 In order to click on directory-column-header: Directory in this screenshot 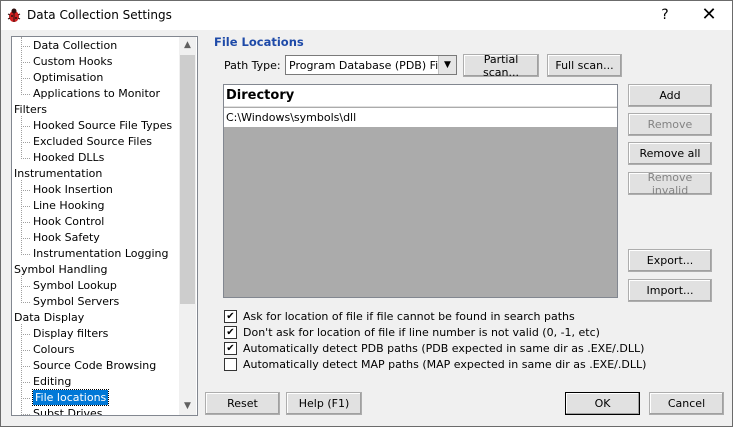, I will do `click(420, 96)`.